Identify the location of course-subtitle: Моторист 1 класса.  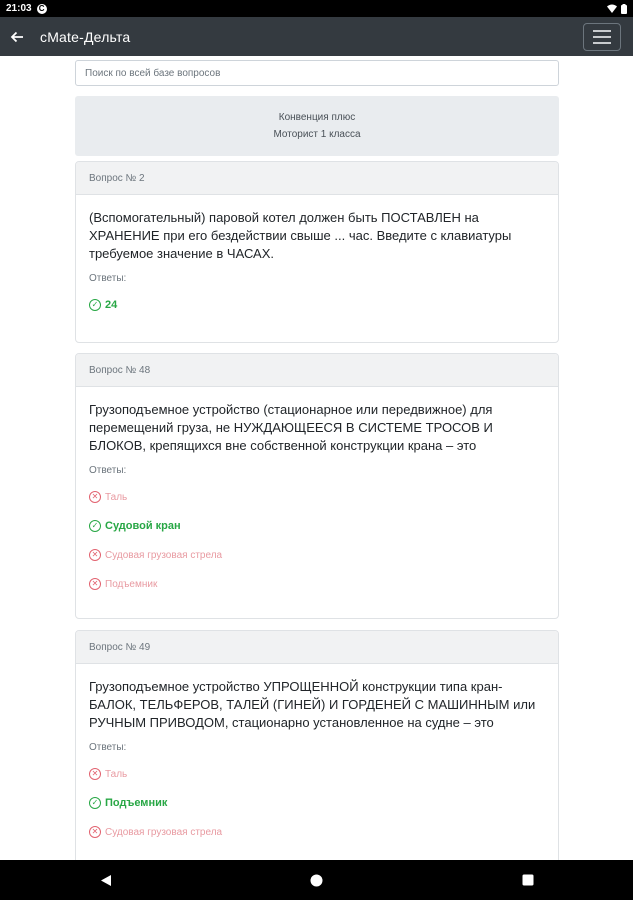
(317, 134).